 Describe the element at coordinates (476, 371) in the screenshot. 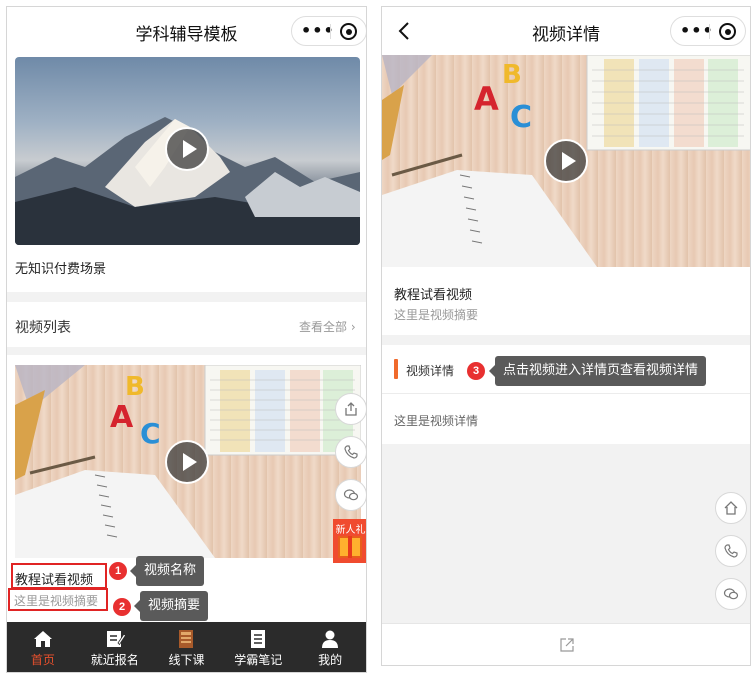

I see `annotation-badge-3: 3` at that location.